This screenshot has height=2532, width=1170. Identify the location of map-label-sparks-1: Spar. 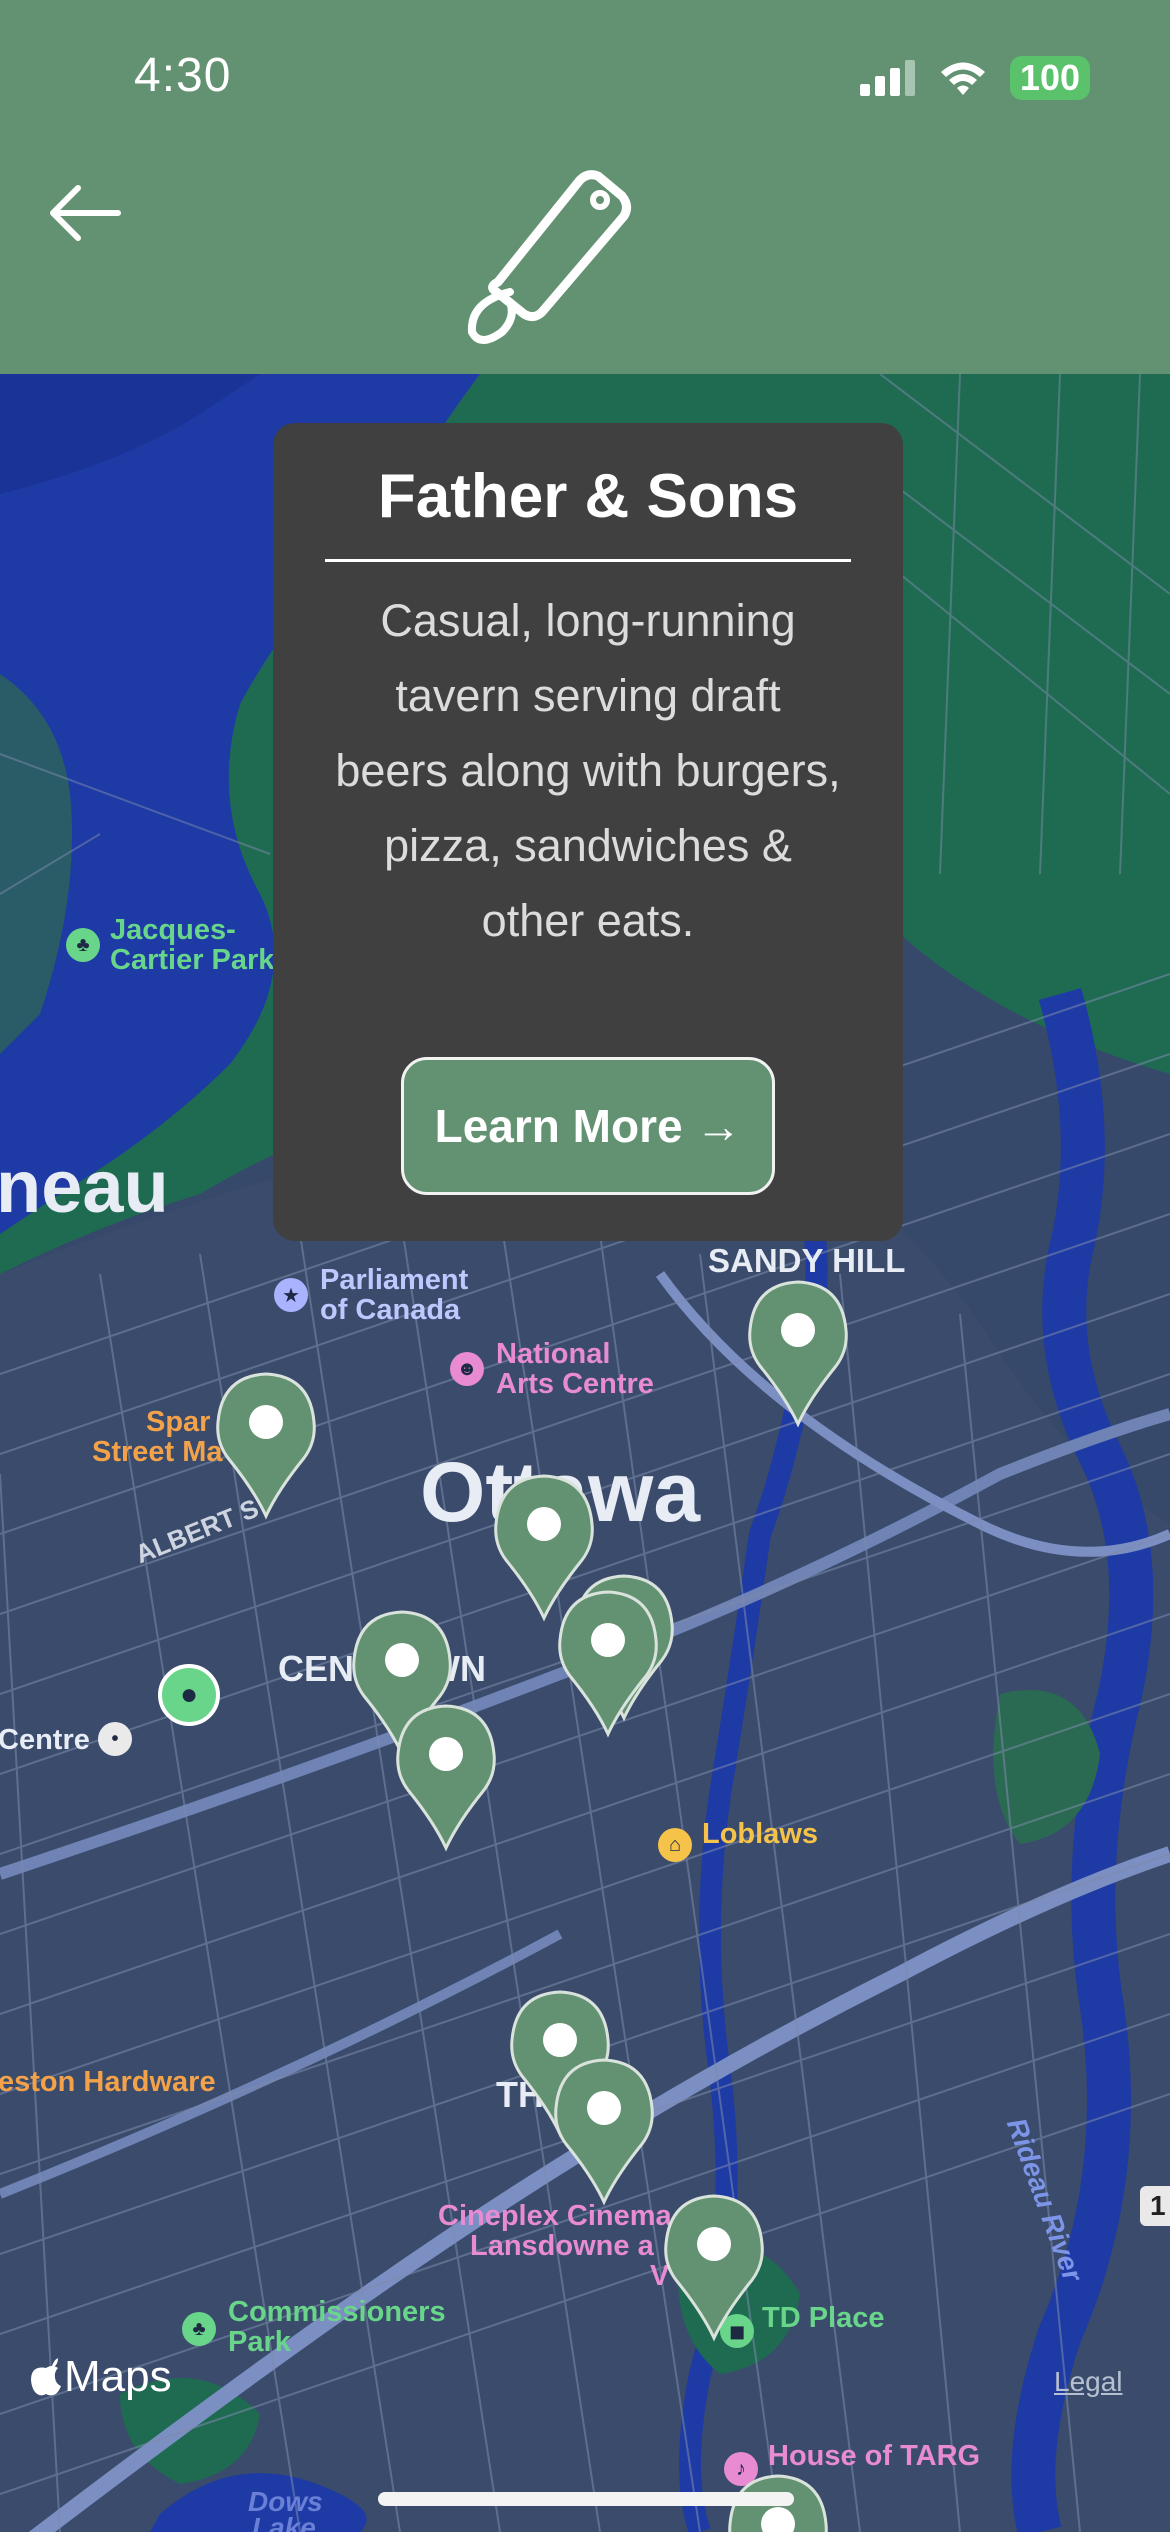
(178, 1422).